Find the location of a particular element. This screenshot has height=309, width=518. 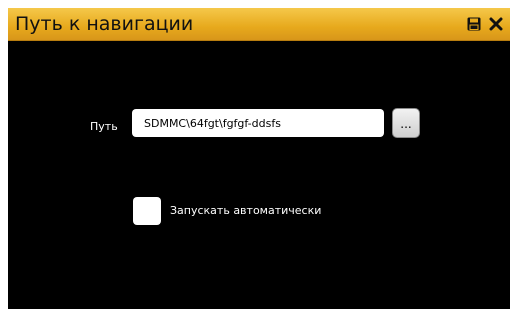

save-icon is located at coordinates (474, 24).